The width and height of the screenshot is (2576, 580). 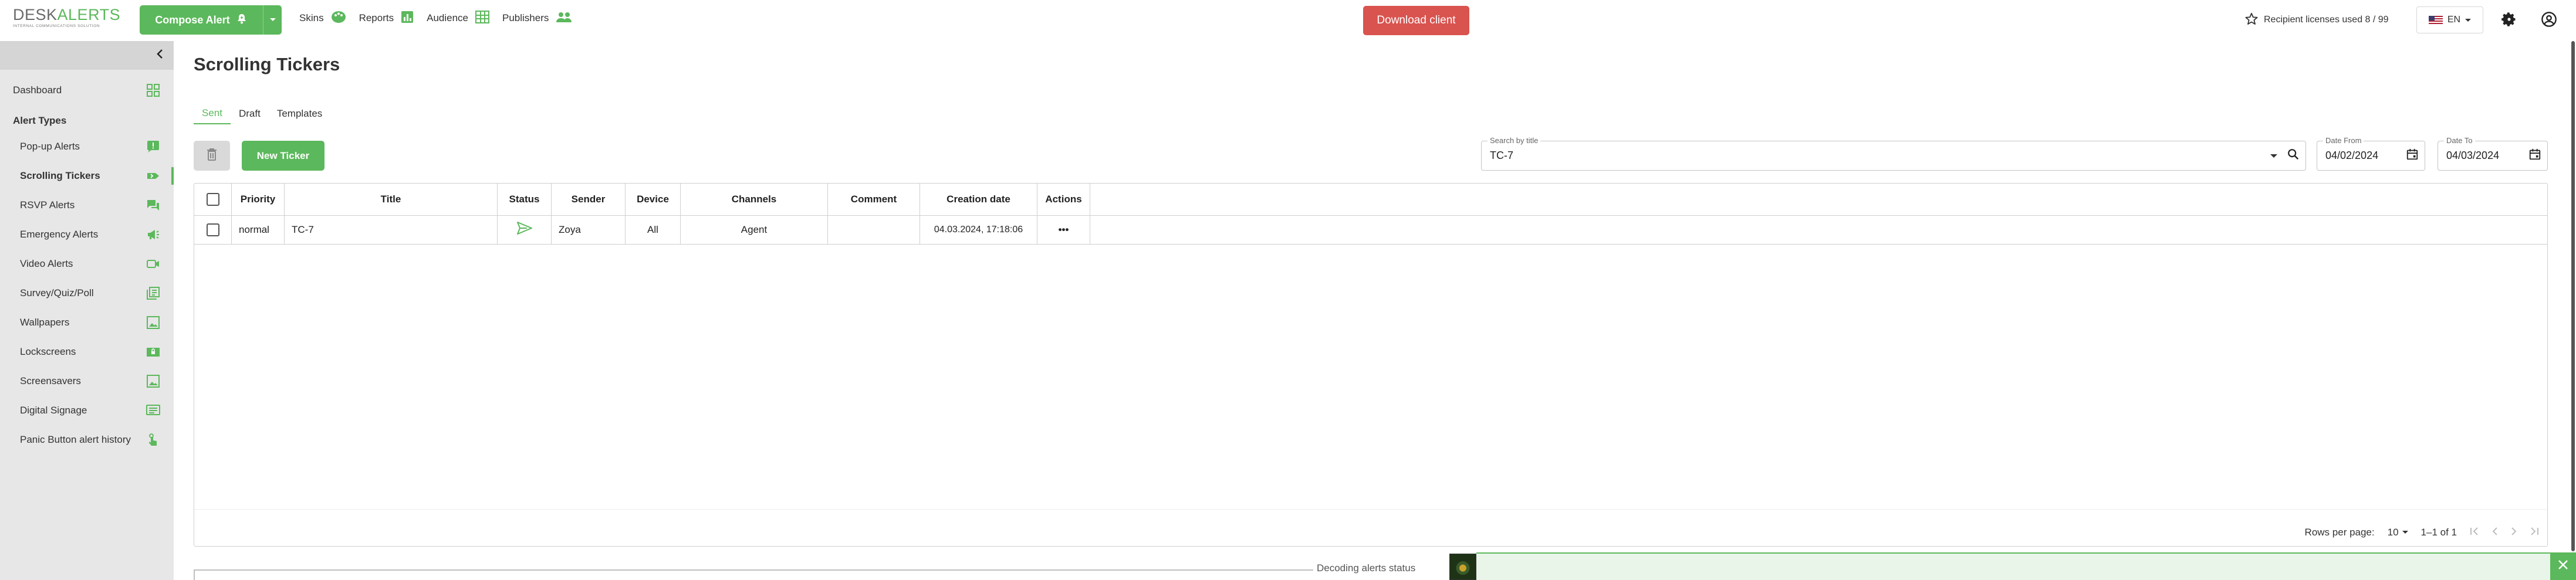 What do you see at coordinates (2495, 532) in the screenshot?
I see `prev-page-icon` at bounding box center [2495, 532].